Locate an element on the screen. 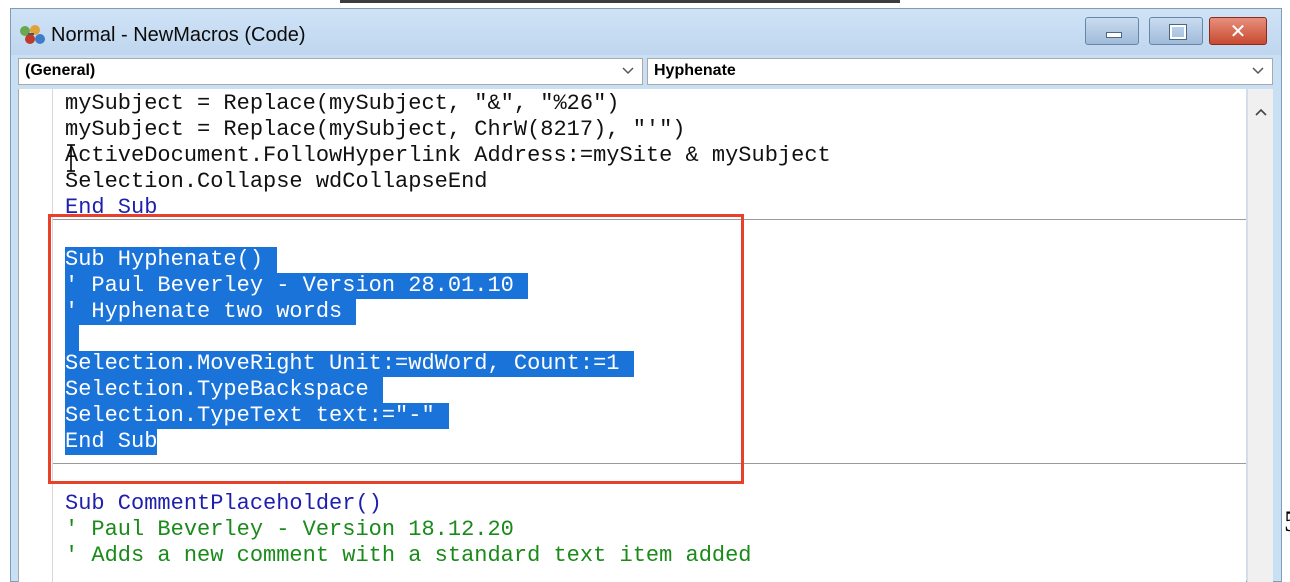 This screenshot has width=1290, height=582. selected-code-line: End Sub is located at coordinates (111, 442).